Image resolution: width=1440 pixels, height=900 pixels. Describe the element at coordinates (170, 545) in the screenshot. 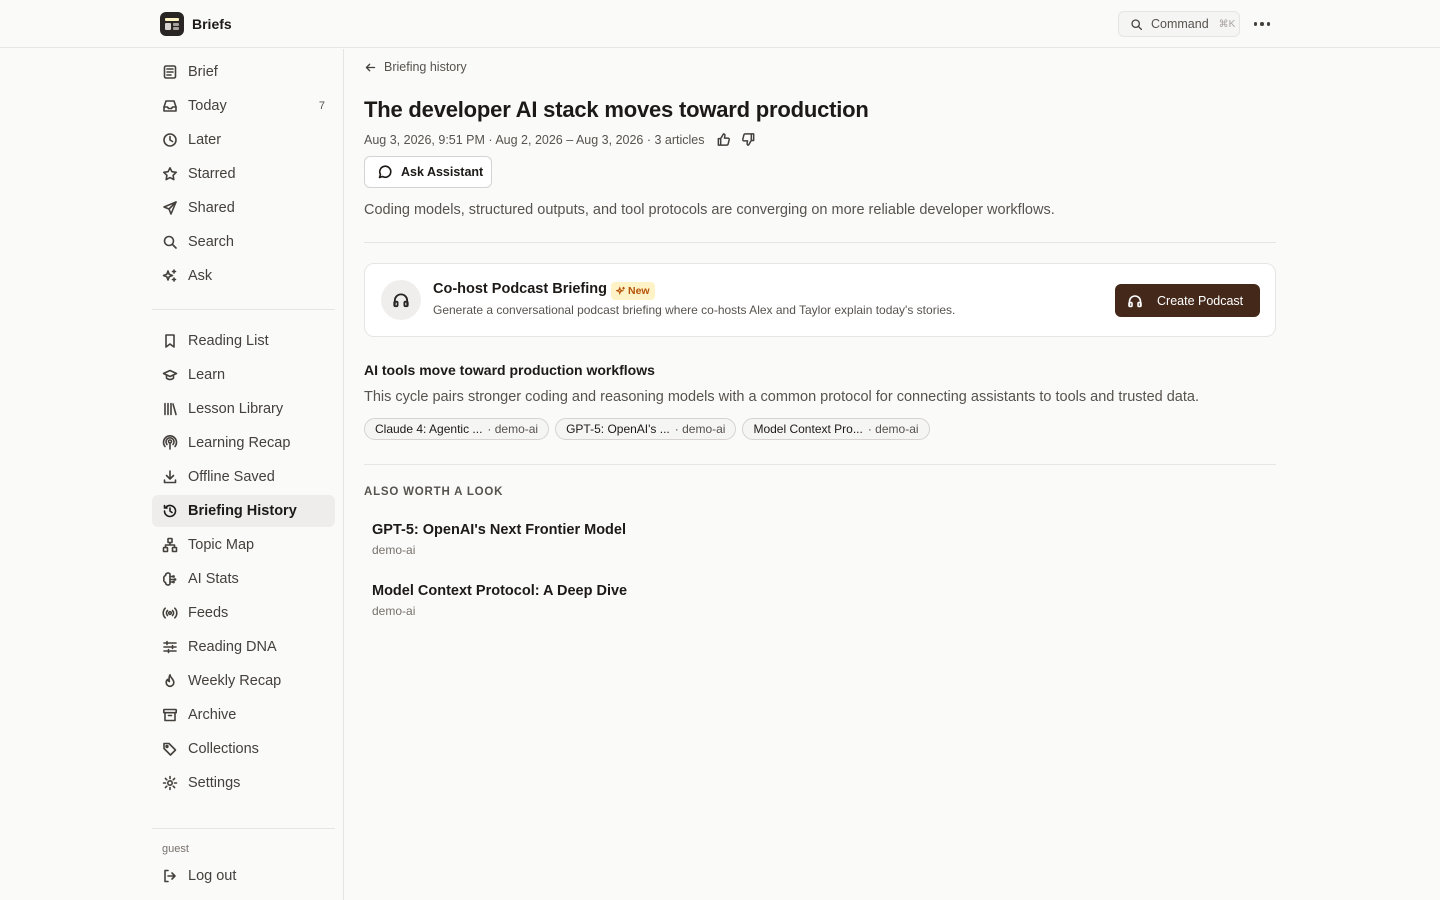

I see `network-icon` at that location.